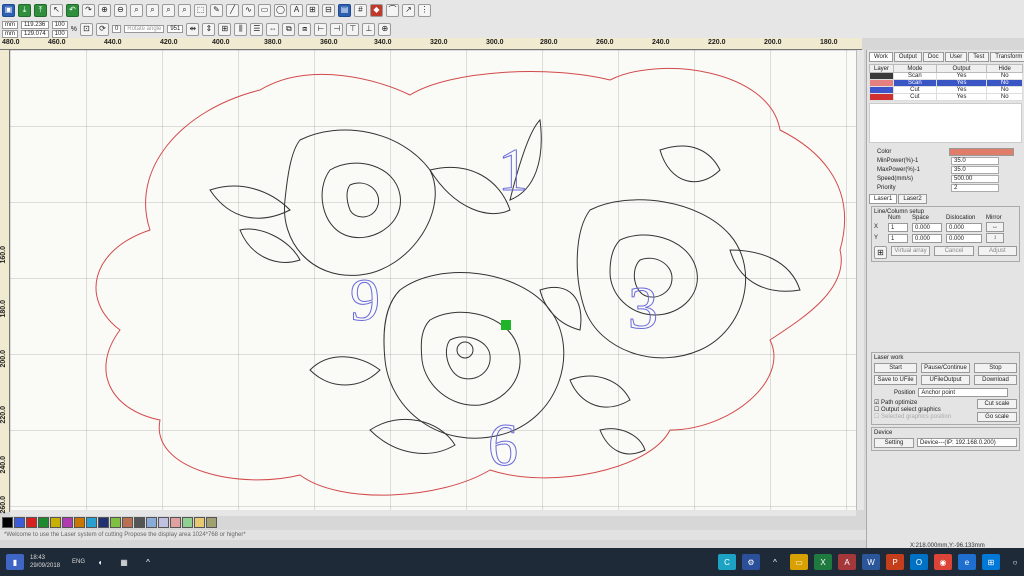  Describe the element at coordinates (35, 24) in the screenshot. I see `x-position-input: 119.236` at that location.